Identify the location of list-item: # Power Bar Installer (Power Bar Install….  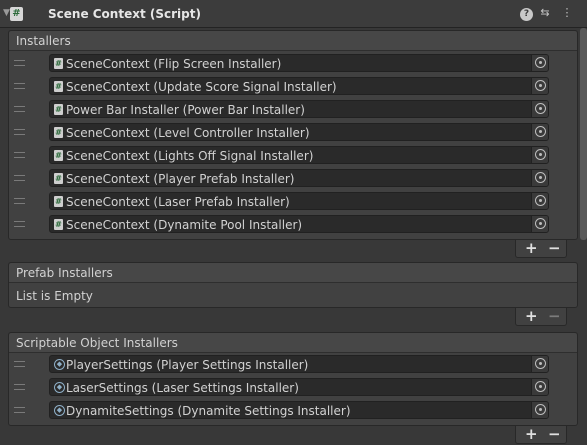
(293, 109).